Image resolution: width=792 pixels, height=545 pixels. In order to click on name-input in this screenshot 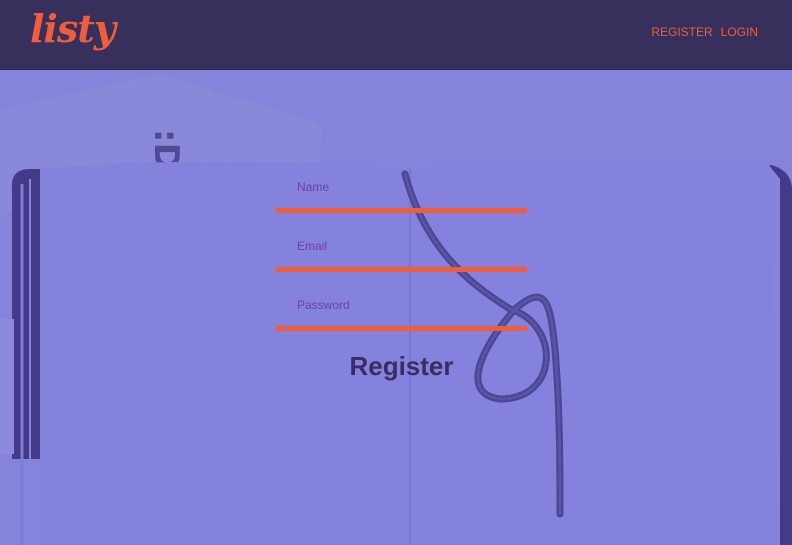, I will do `click(401, 192)`.